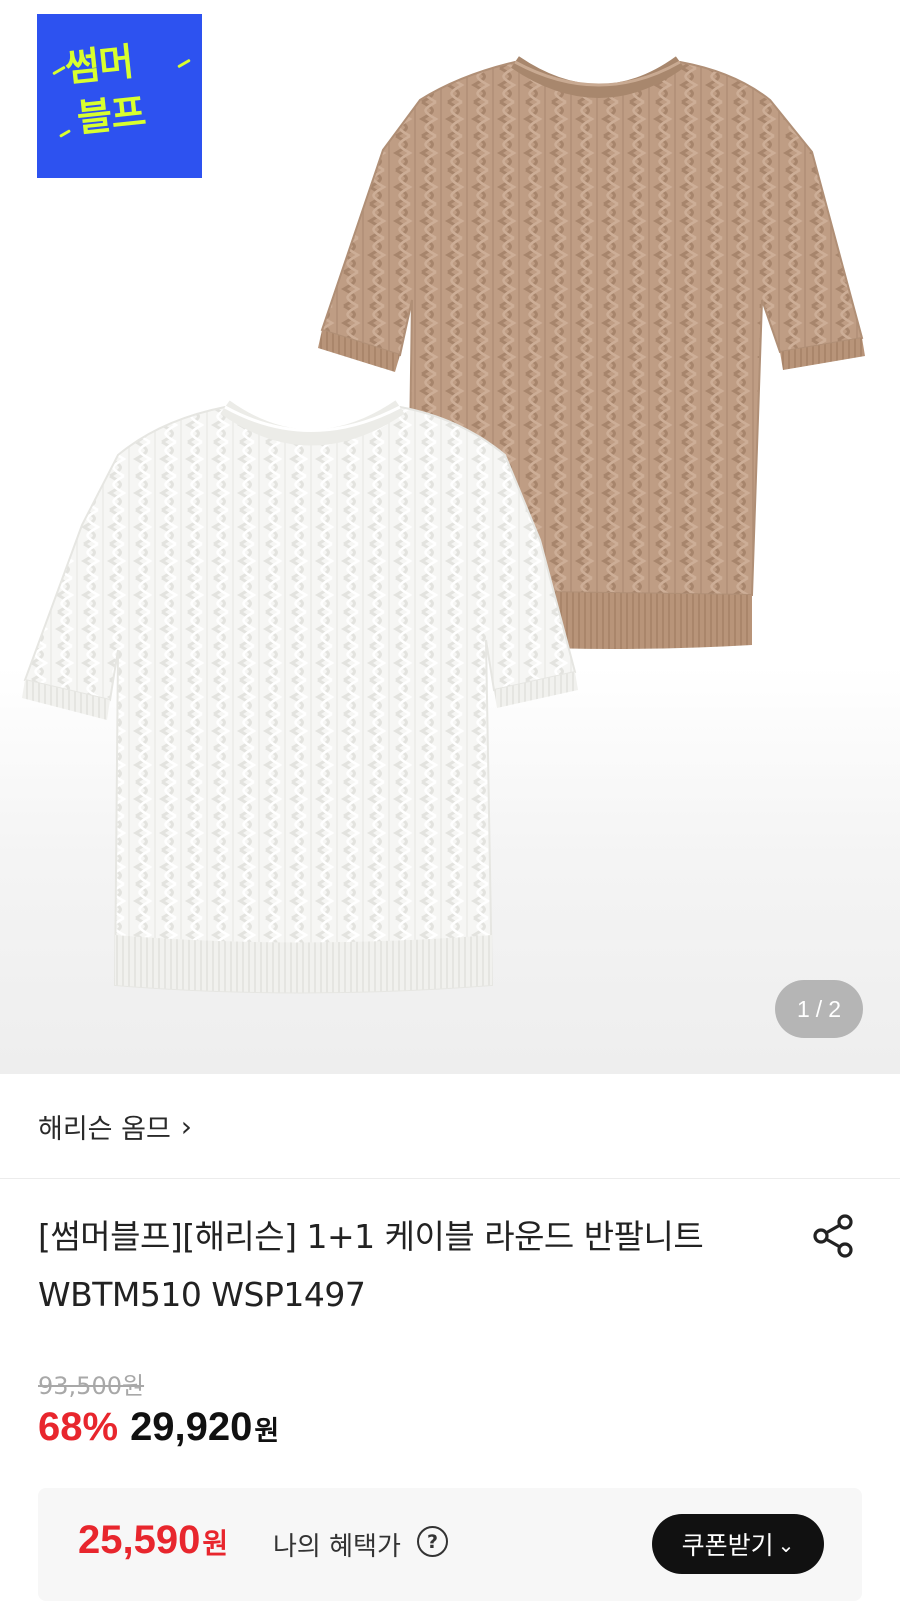 This screenshot has height=1621, width=900. Describe the element at coordinates (267, 1431) in the screenshot. I see `sale-price-currency: 원` at that location.